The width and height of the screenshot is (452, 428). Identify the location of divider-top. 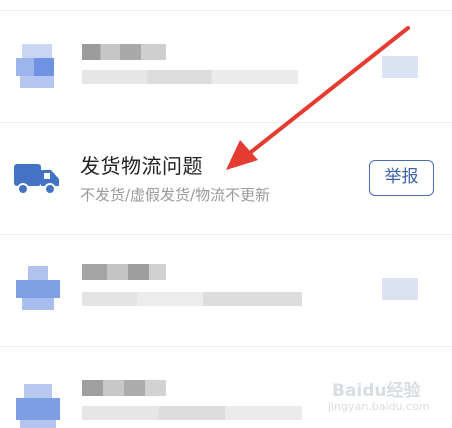
(226, 10).